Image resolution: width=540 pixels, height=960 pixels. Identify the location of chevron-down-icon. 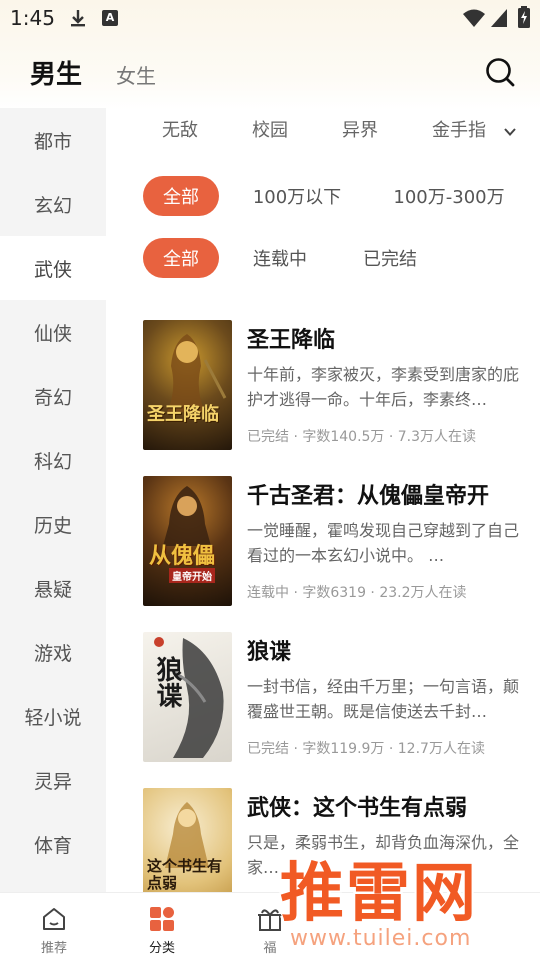
(510, 132).